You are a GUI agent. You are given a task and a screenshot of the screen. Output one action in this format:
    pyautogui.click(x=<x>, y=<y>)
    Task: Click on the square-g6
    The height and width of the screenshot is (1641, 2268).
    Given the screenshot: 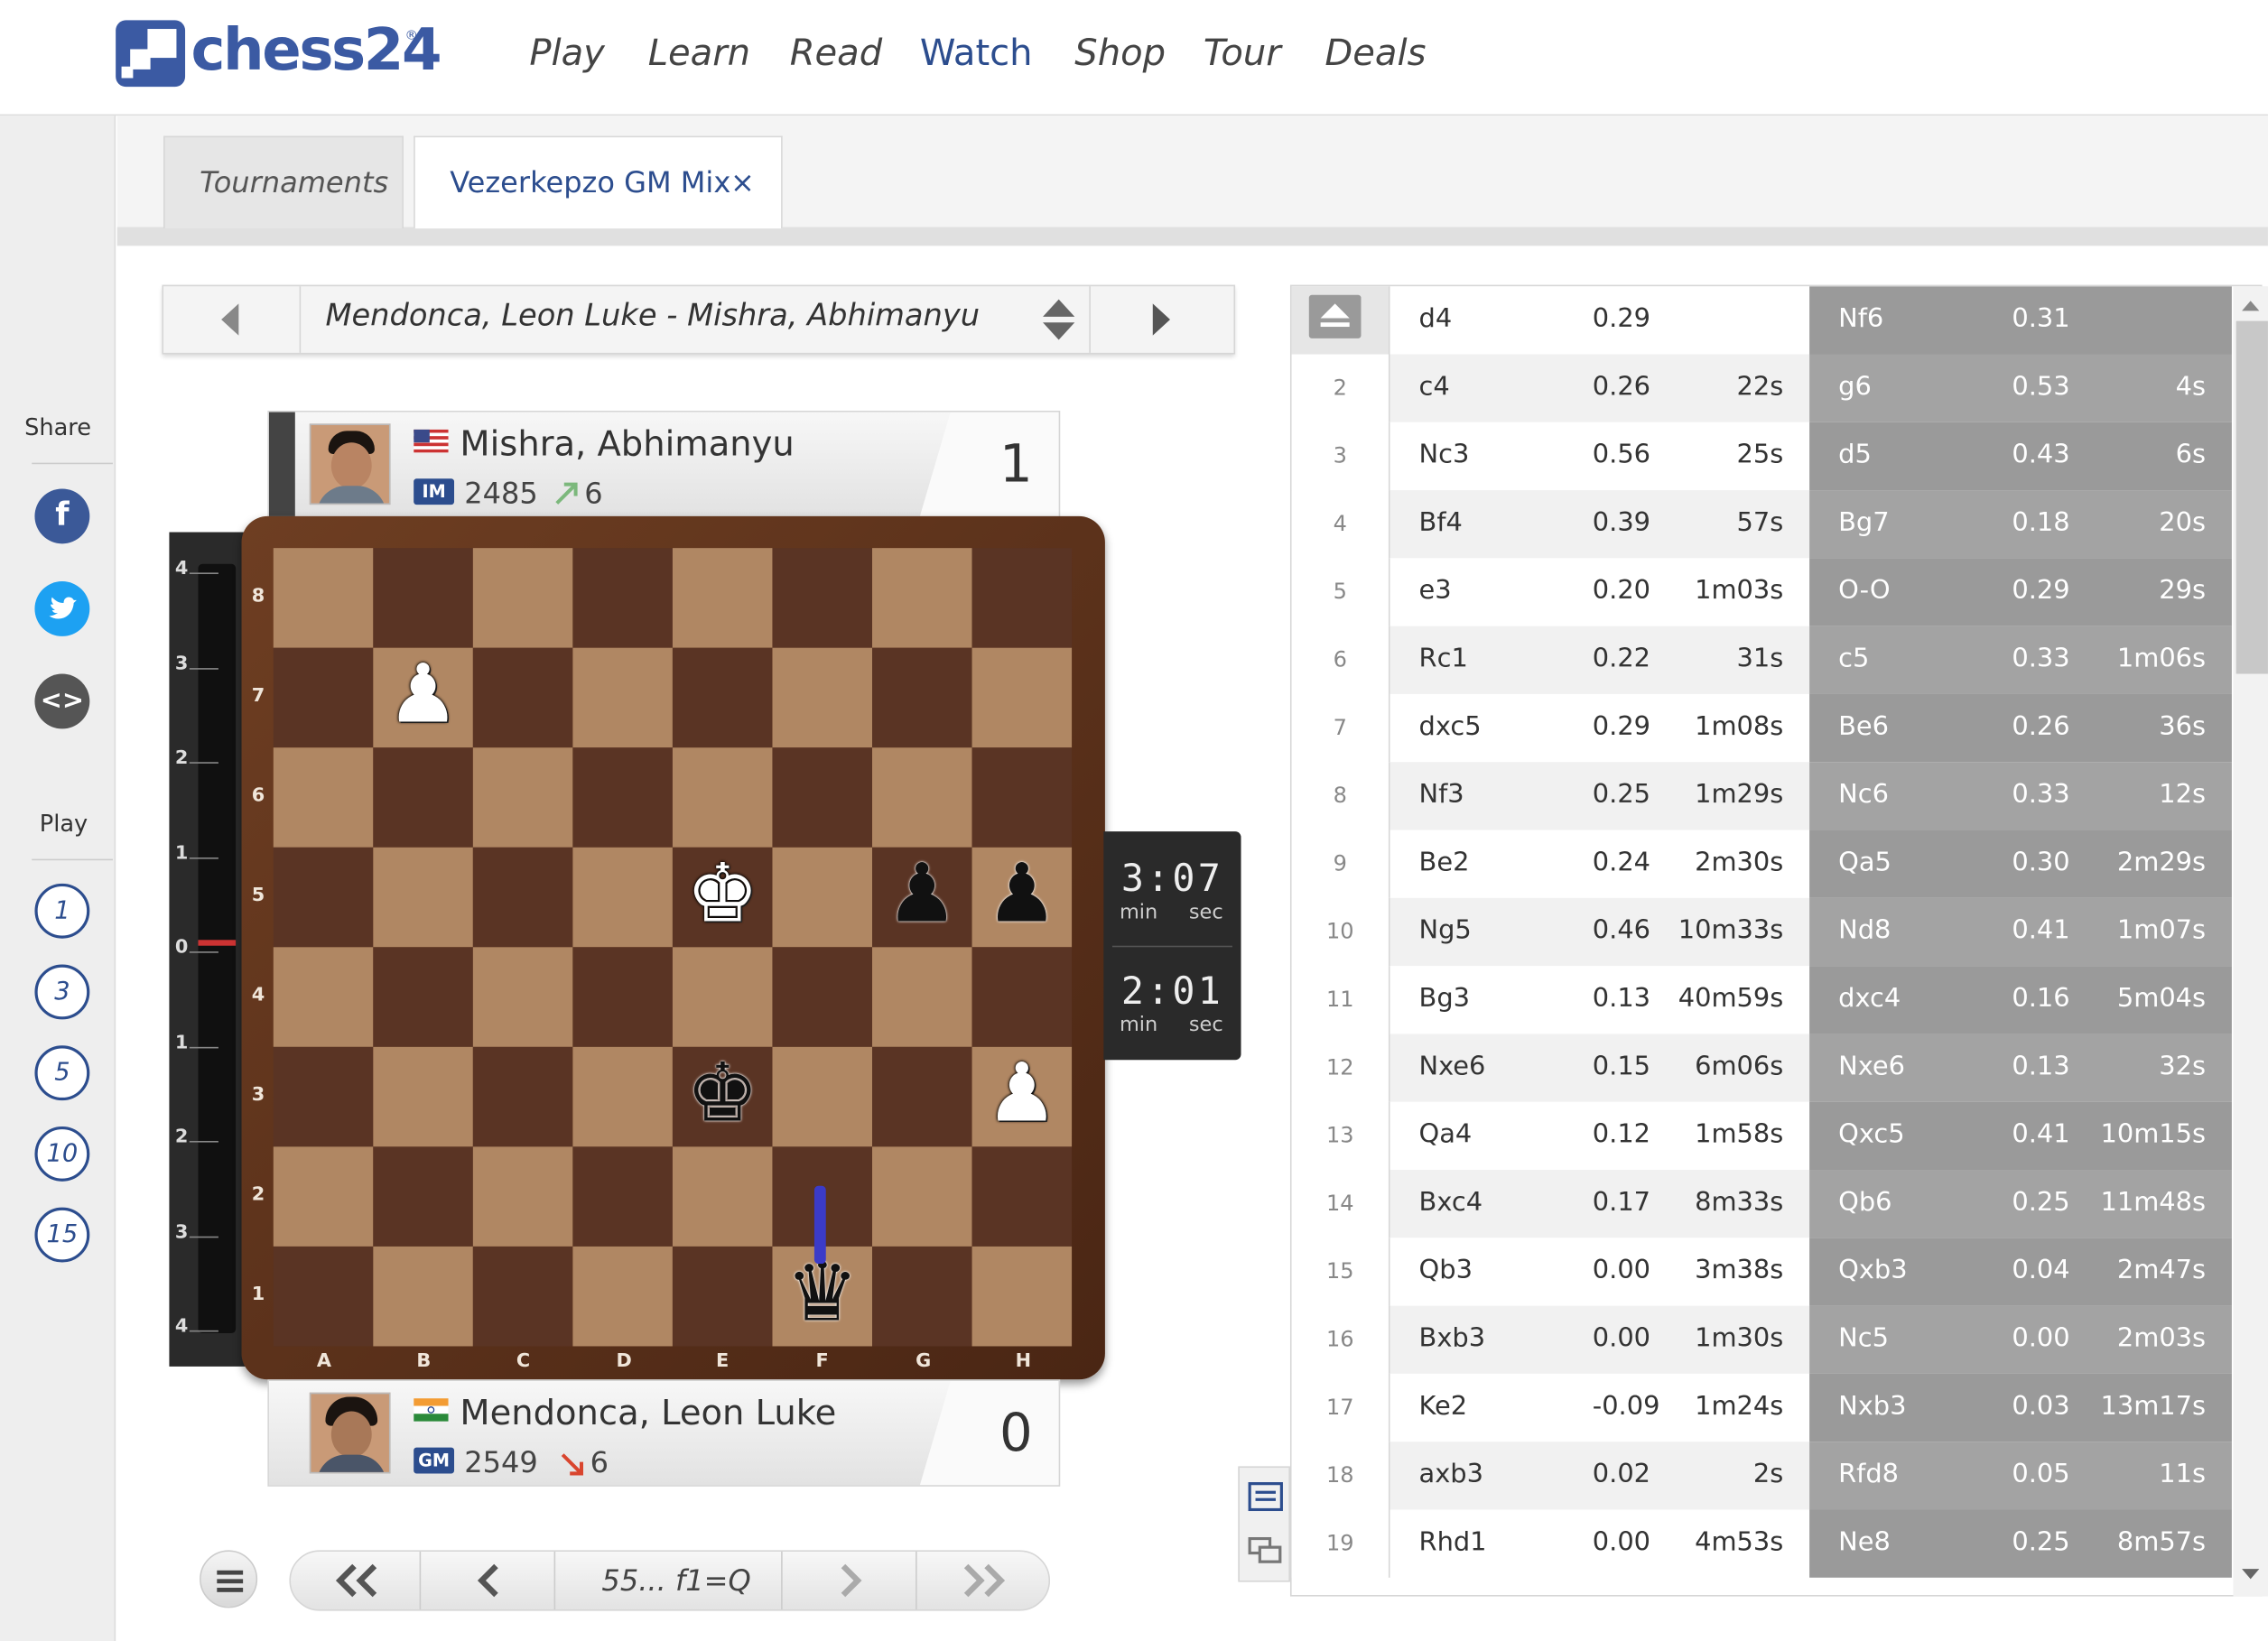 What is the action you would take?
    pyautogui.click(x=922, y=798)
    